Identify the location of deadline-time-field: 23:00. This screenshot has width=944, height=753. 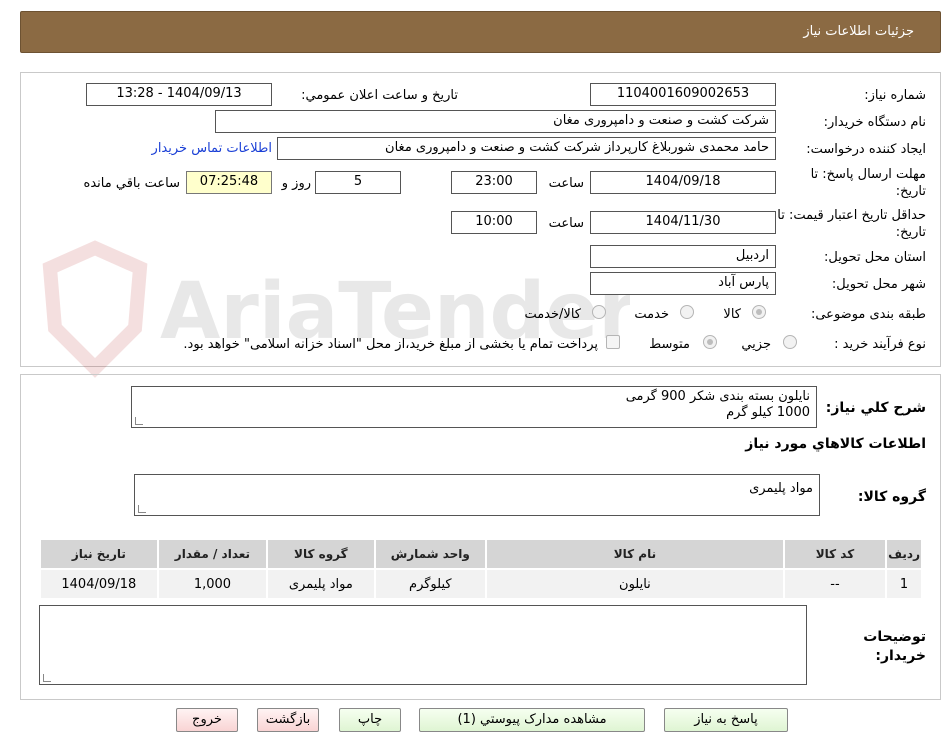
(494, 182).